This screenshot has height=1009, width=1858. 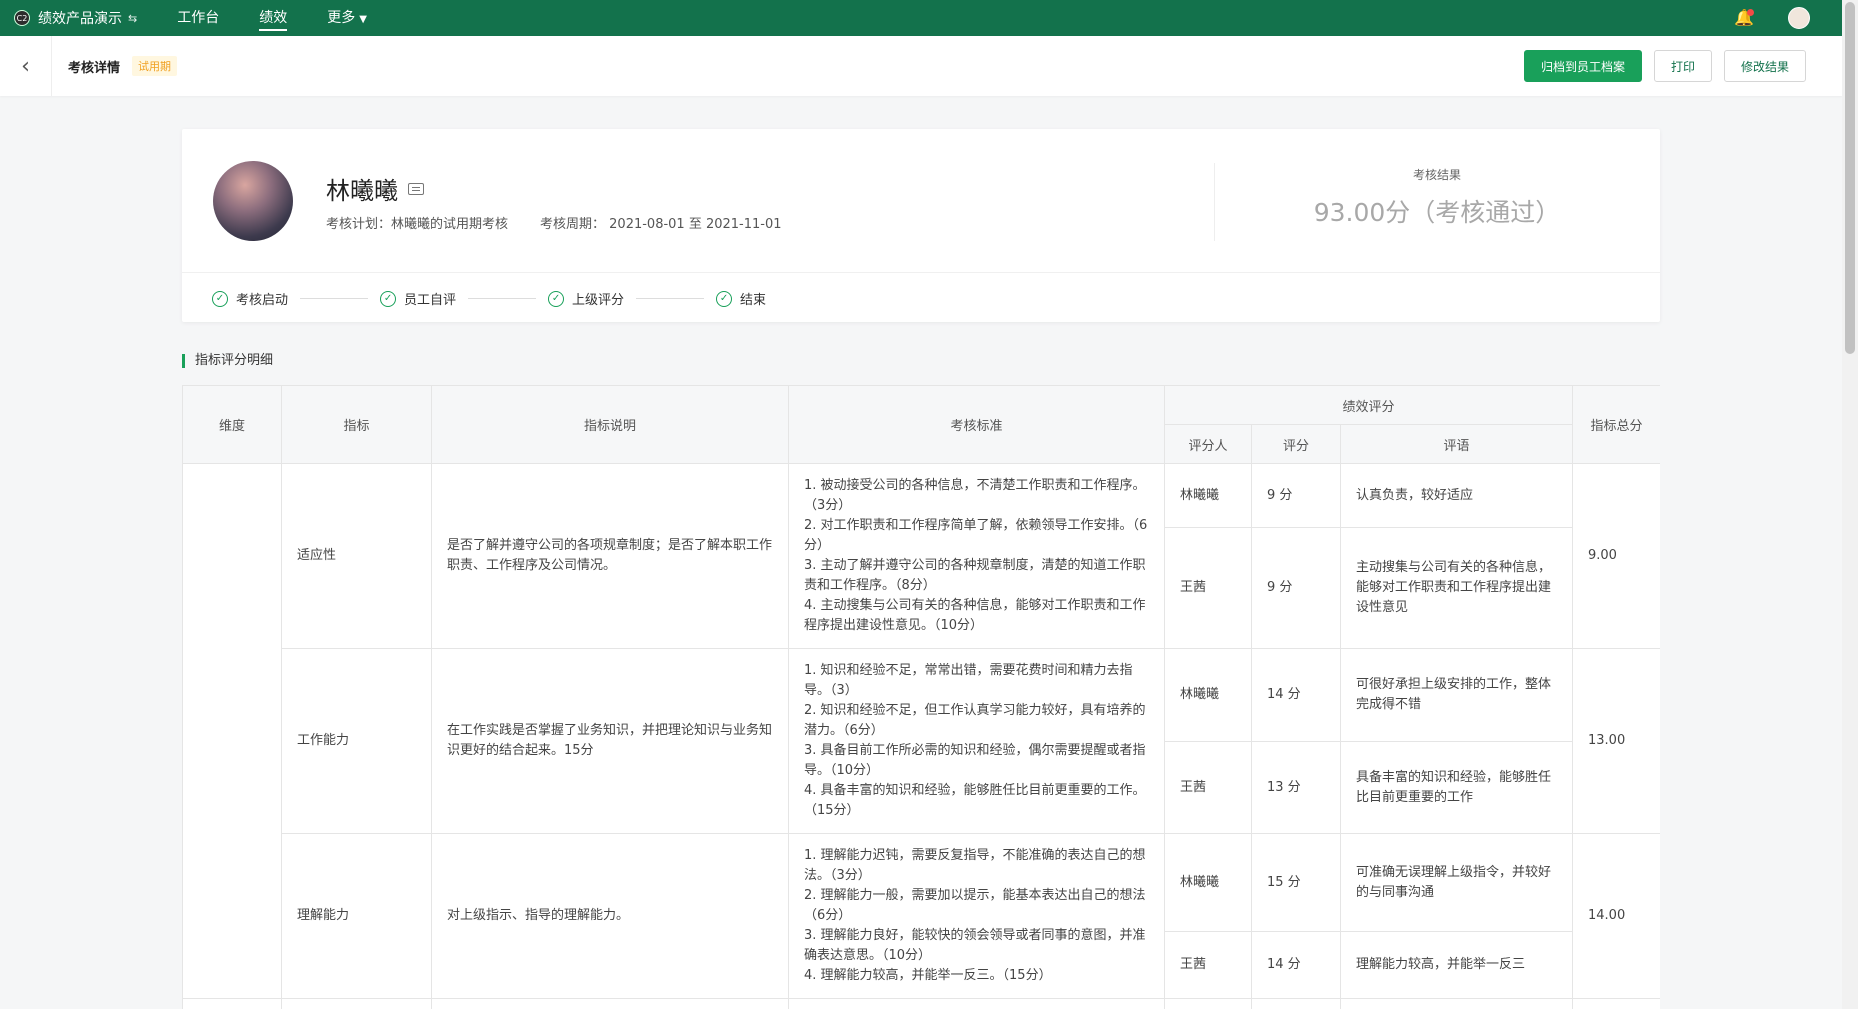 I want to click on employee-avatar, so click(x=253, y=201).